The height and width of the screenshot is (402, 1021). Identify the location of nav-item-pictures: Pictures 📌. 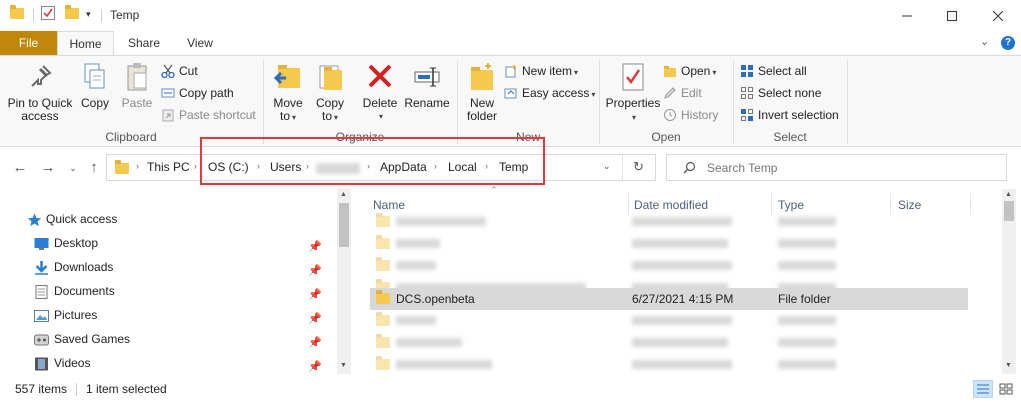
(169, 315).